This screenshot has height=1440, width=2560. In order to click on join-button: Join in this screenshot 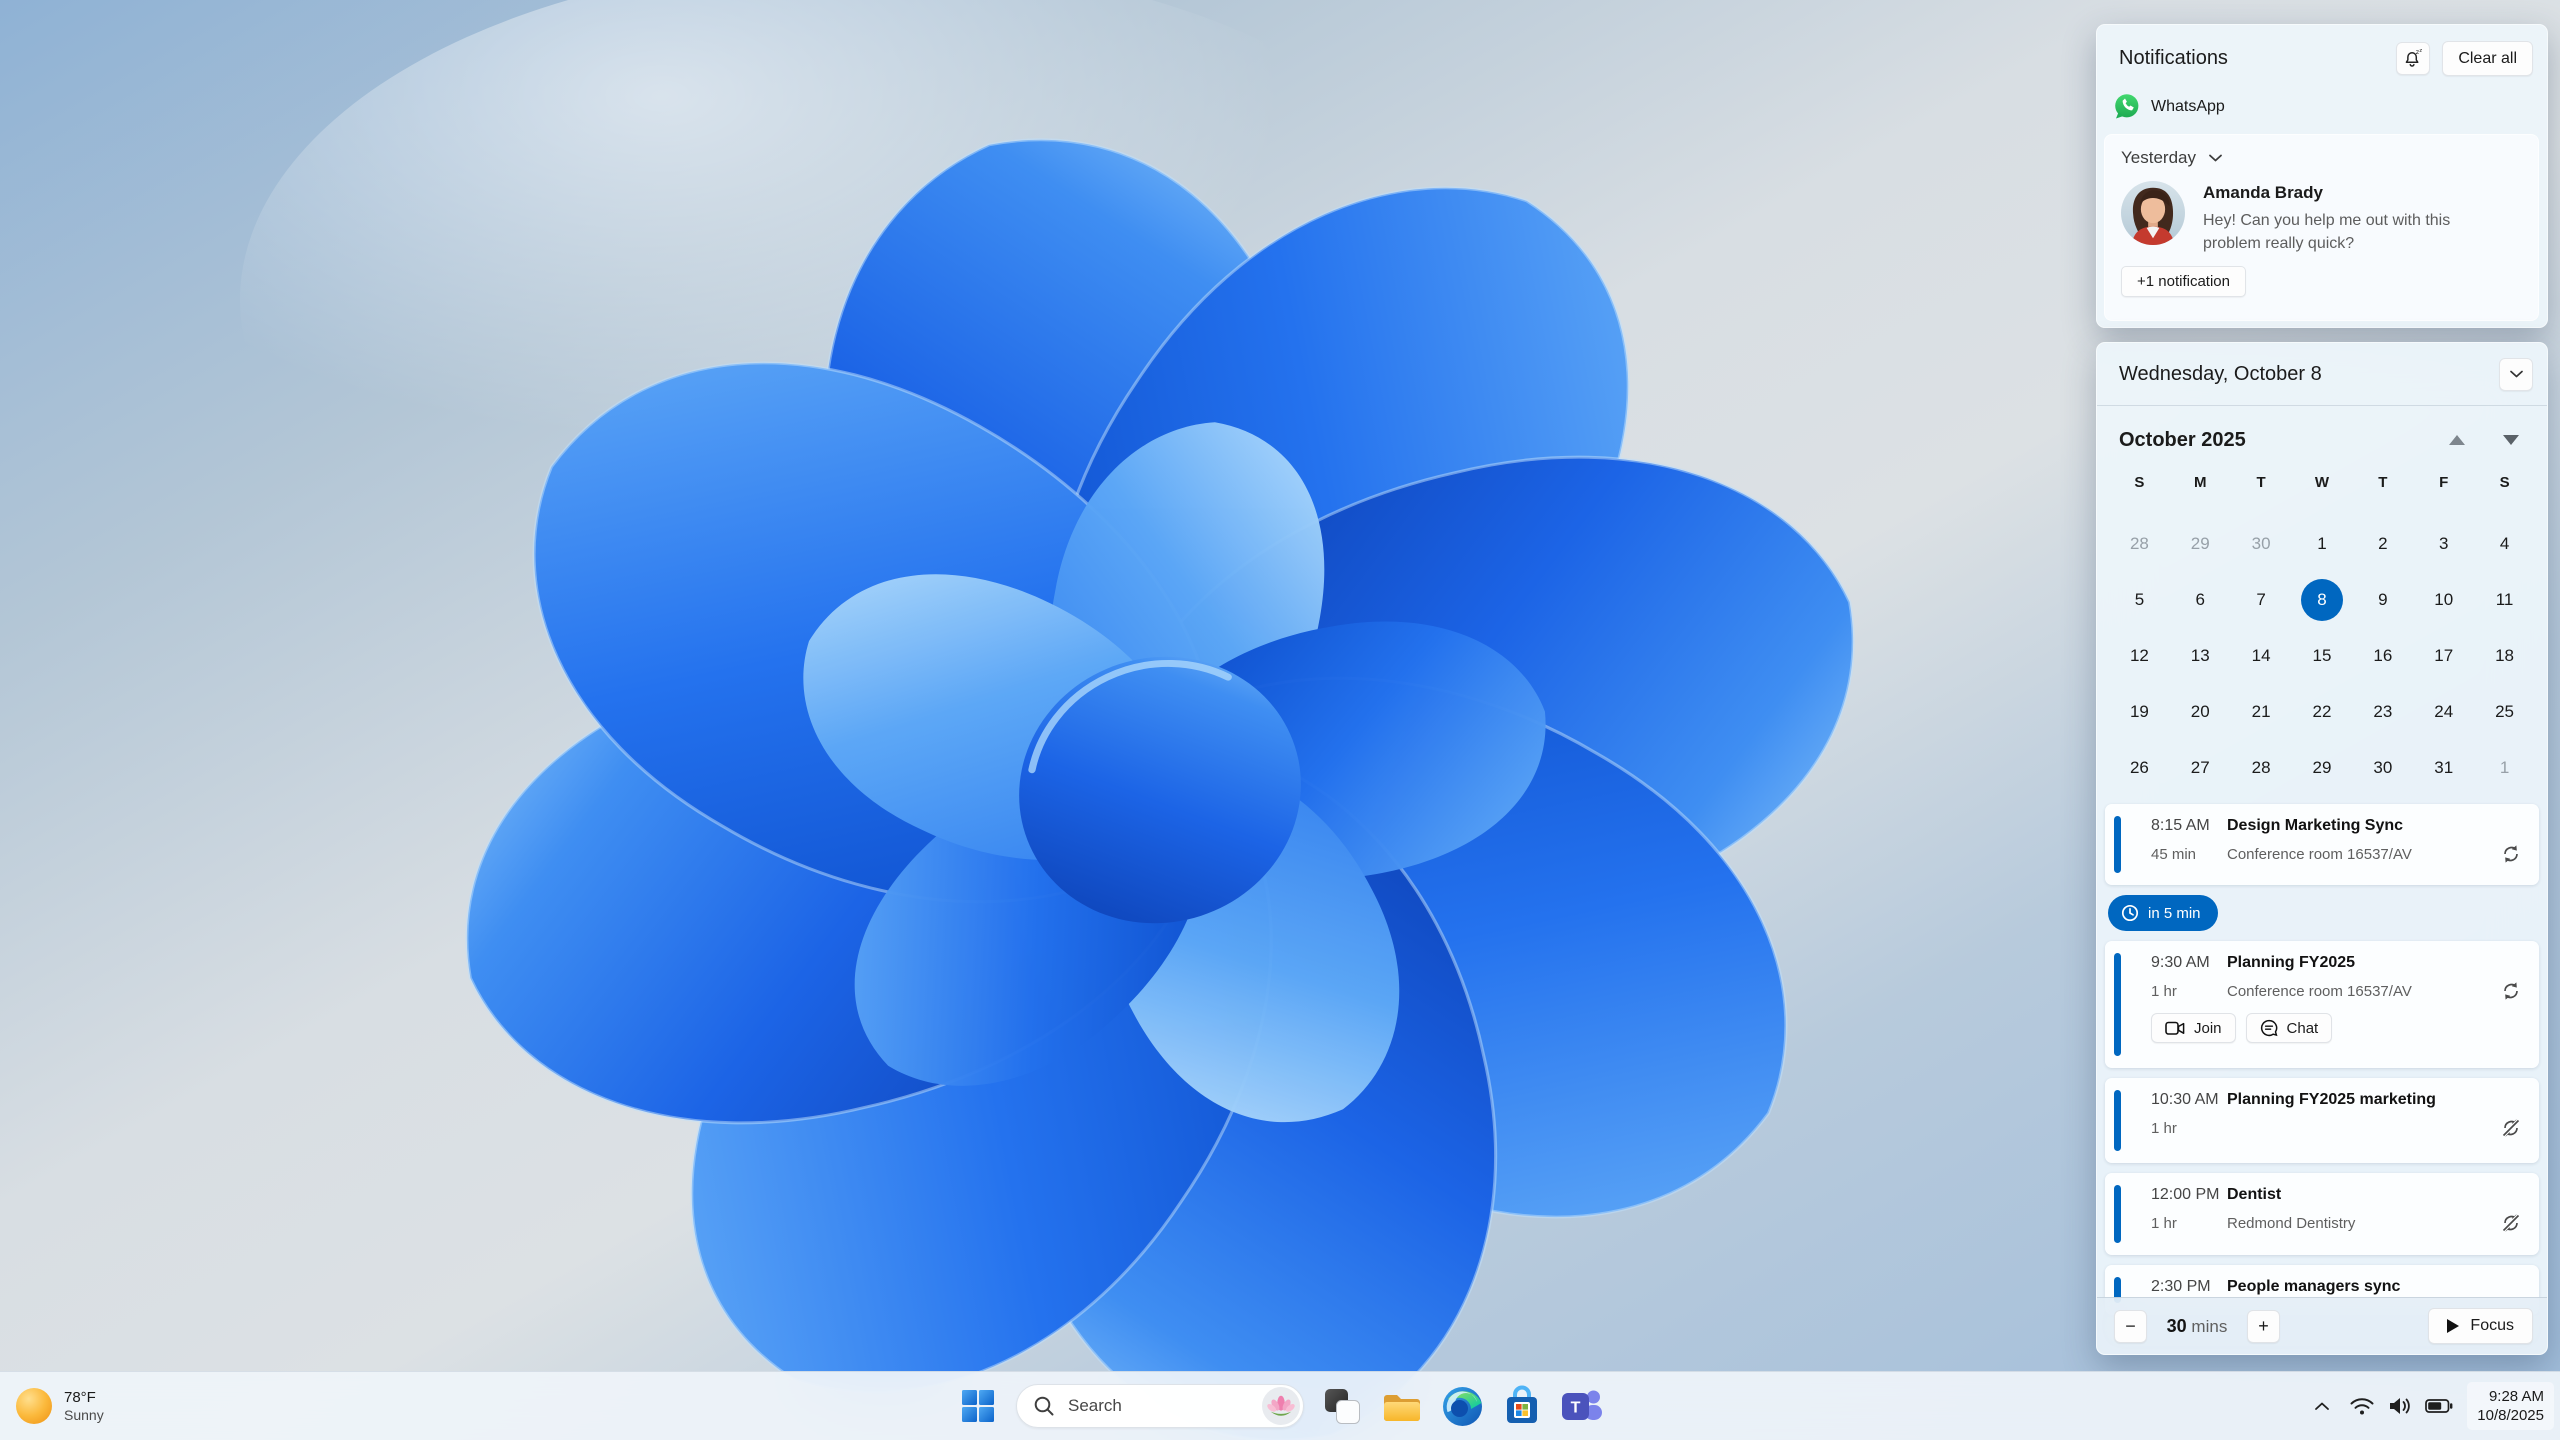, I will do `click(2193, 1028)`.